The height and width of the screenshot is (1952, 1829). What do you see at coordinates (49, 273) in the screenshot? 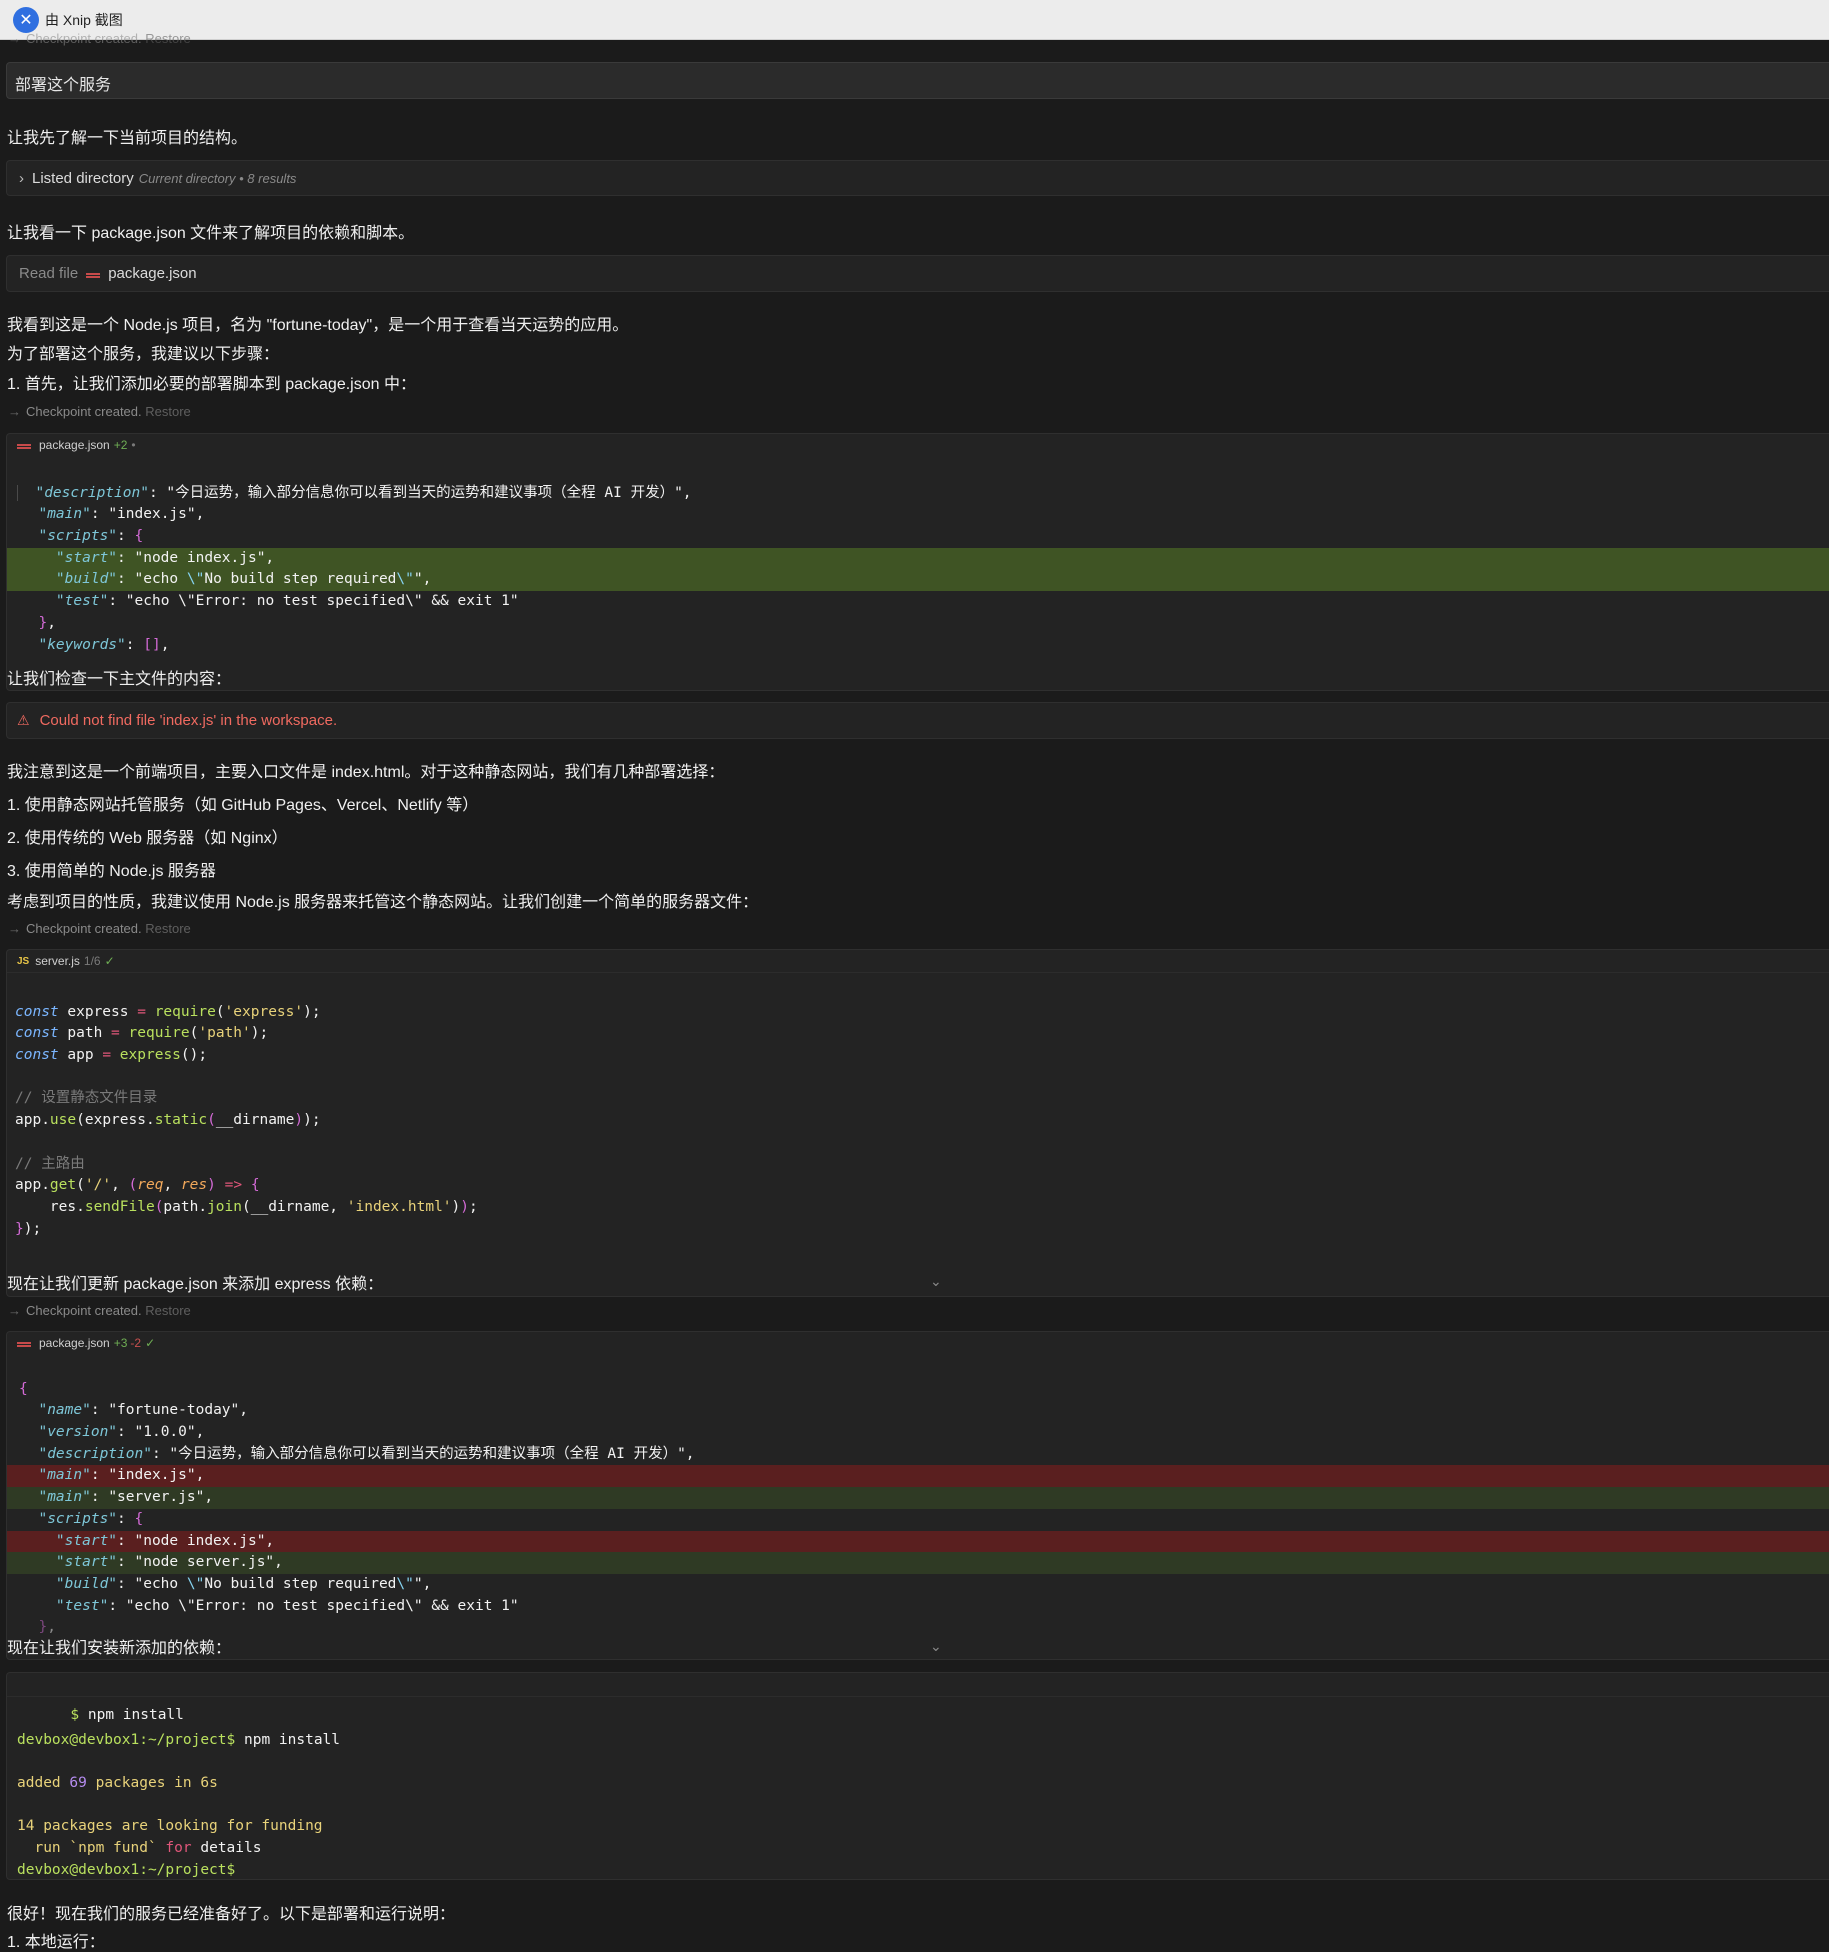
I see `read-file-label: Read file` at bounding box center [49, 273].